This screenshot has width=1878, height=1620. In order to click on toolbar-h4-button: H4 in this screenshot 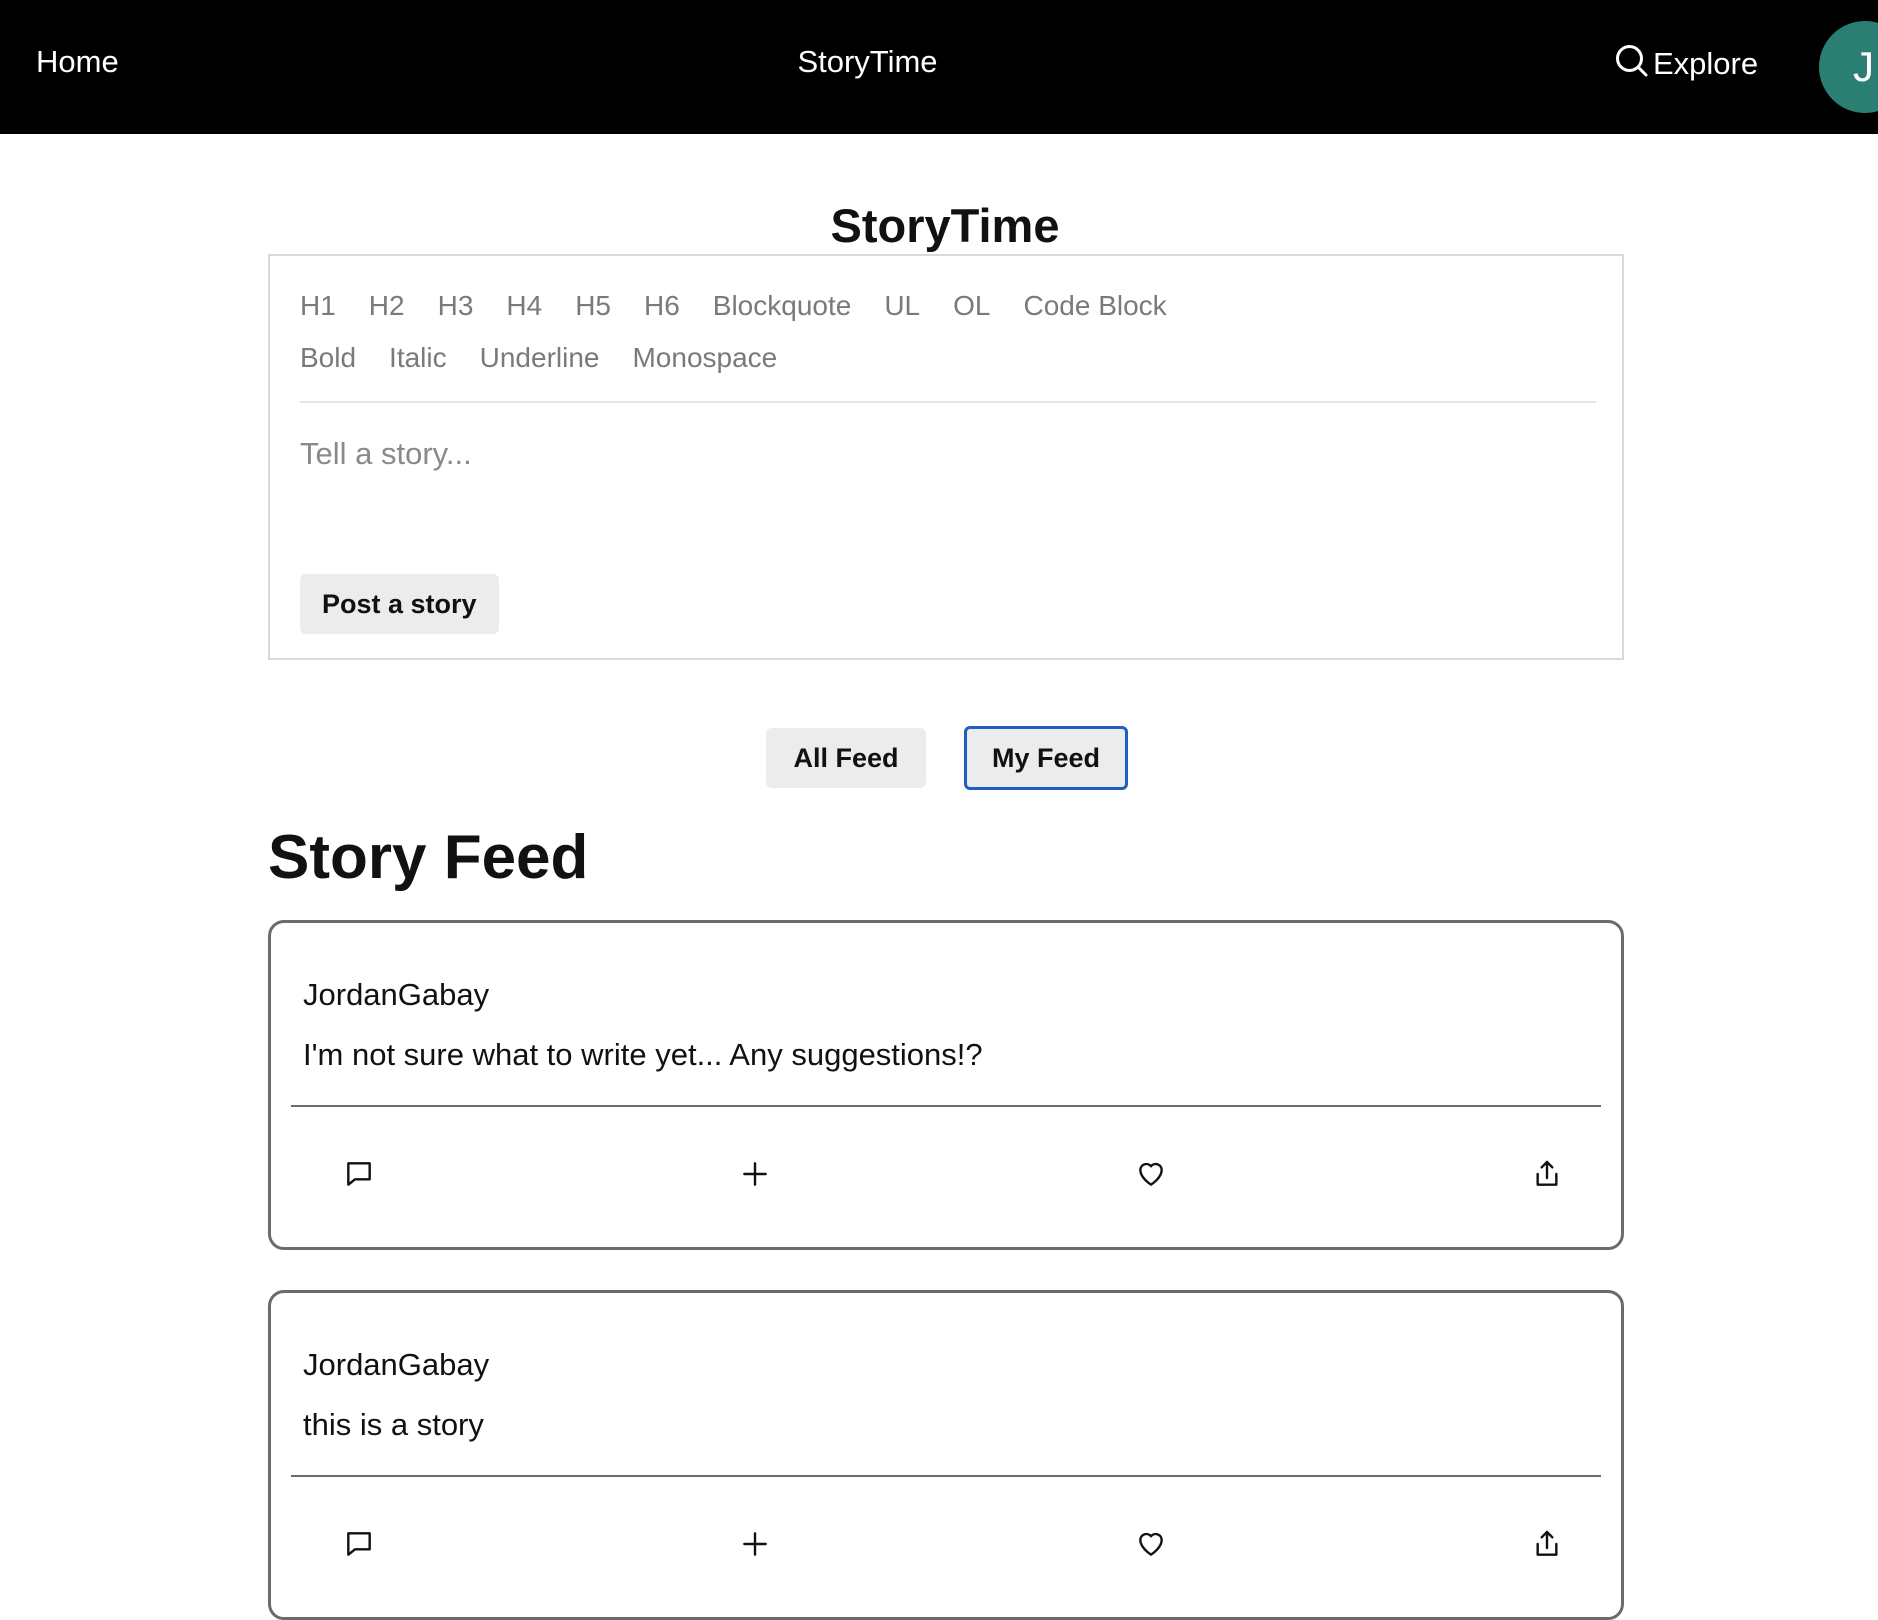, I will do `click(524, 306)`.